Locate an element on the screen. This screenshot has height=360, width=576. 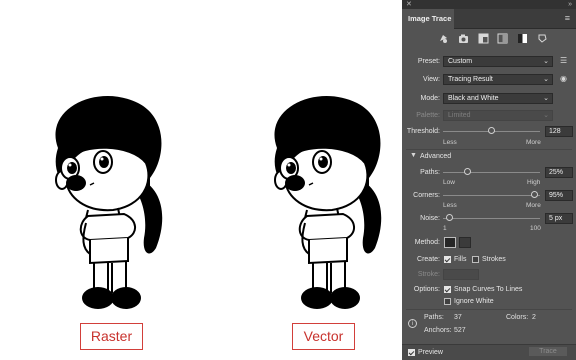
black-and-white-icon is located at coordinates (522, 38).